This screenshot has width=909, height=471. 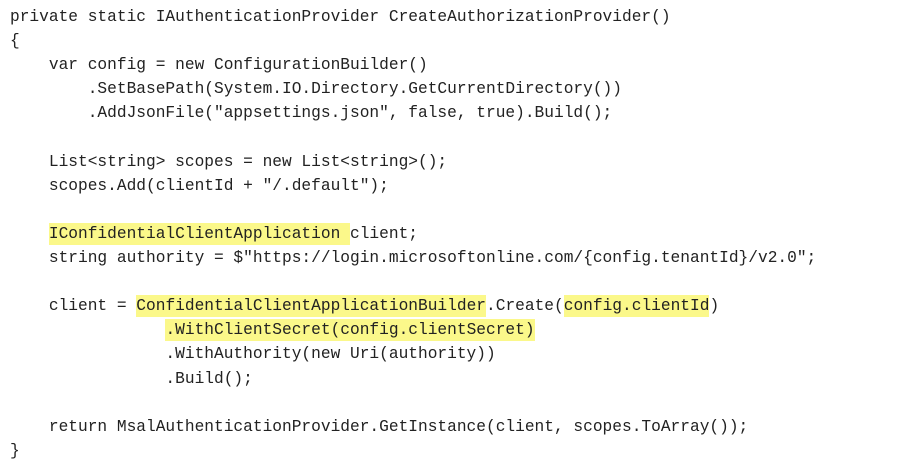 I want to click on code-line: scopes.Add(clientId + "/.default");, so click(x=199, y=186).